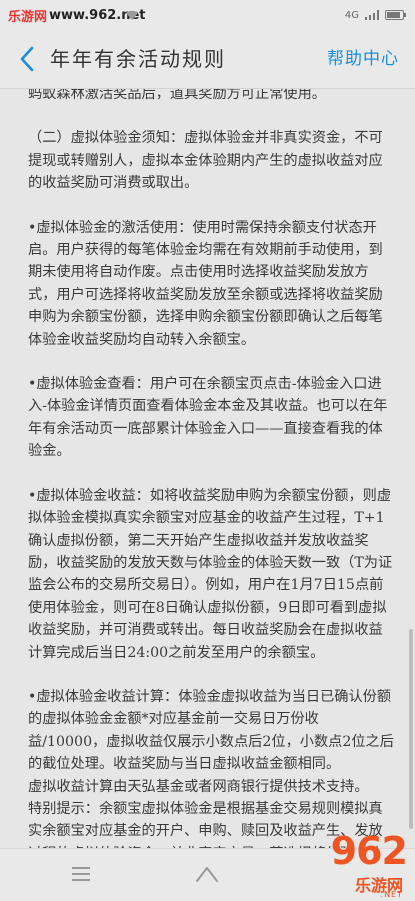 This screenshot has height=901, width=415. I want to click on watermark-site-name: 乐游网, so click(28, 17).